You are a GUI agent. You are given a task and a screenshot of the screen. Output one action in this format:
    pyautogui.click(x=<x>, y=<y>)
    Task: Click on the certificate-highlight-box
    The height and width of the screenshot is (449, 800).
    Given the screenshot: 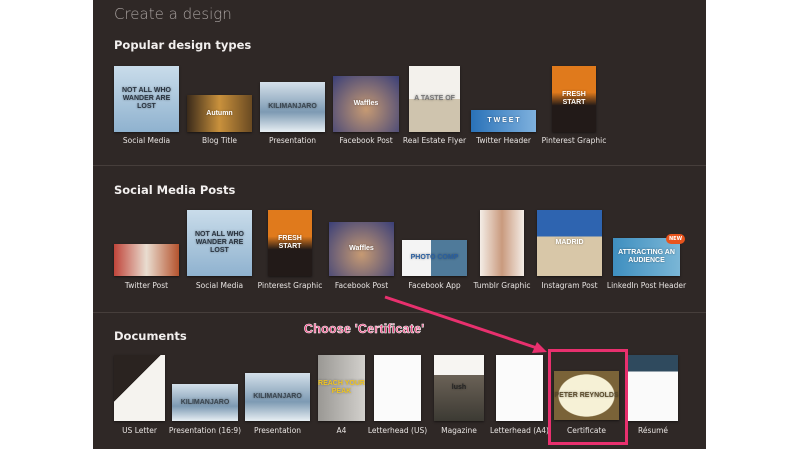 What is the action you would take?
    pyautogui.click(x=588, y=397)
    